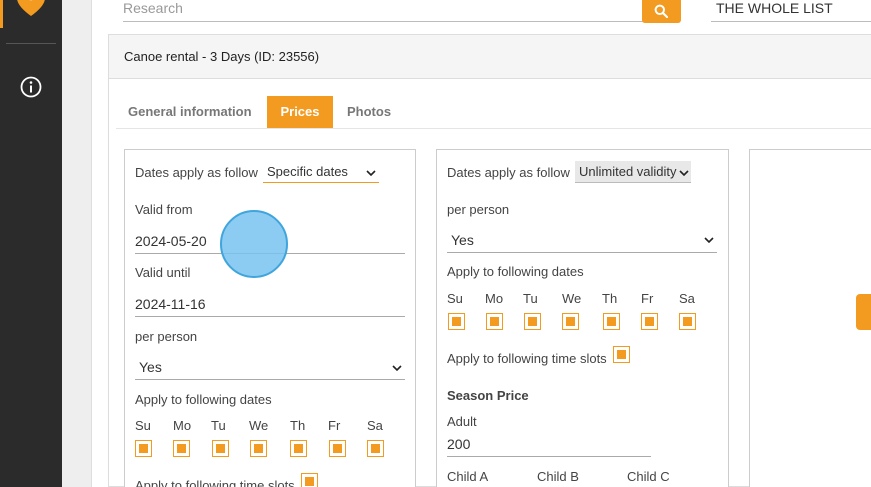 The width and height of the screenshot is (871, 487). What do you see at coordinates (558, 476) in the screenshot?
I see `child-b-label: Child B` at bounding box center [558, 476].